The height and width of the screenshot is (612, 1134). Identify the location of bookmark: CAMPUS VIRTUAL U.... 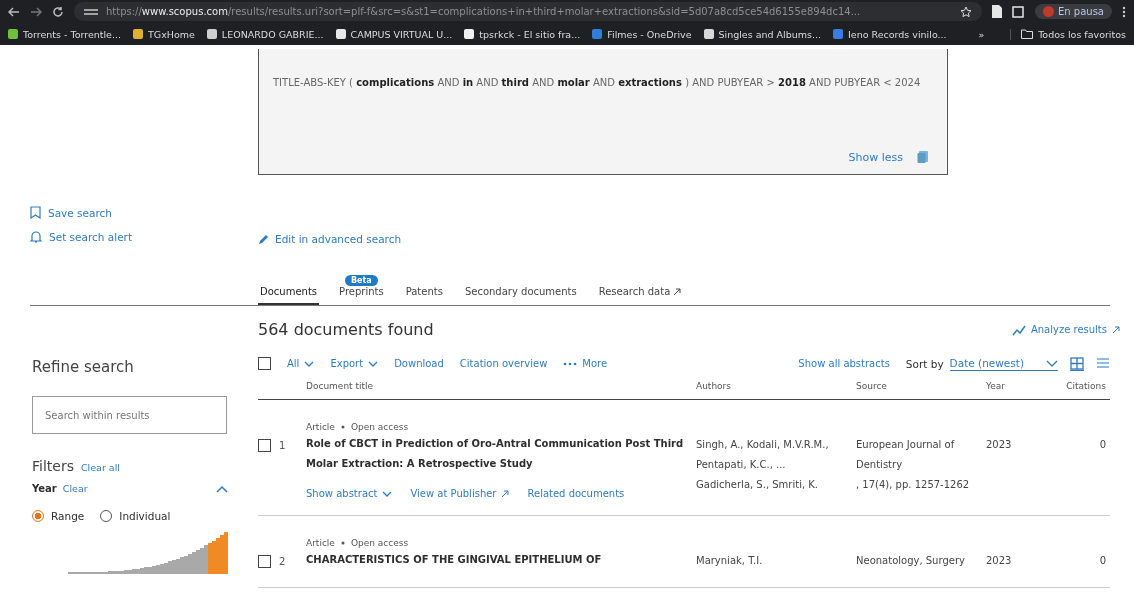
(394, 34).